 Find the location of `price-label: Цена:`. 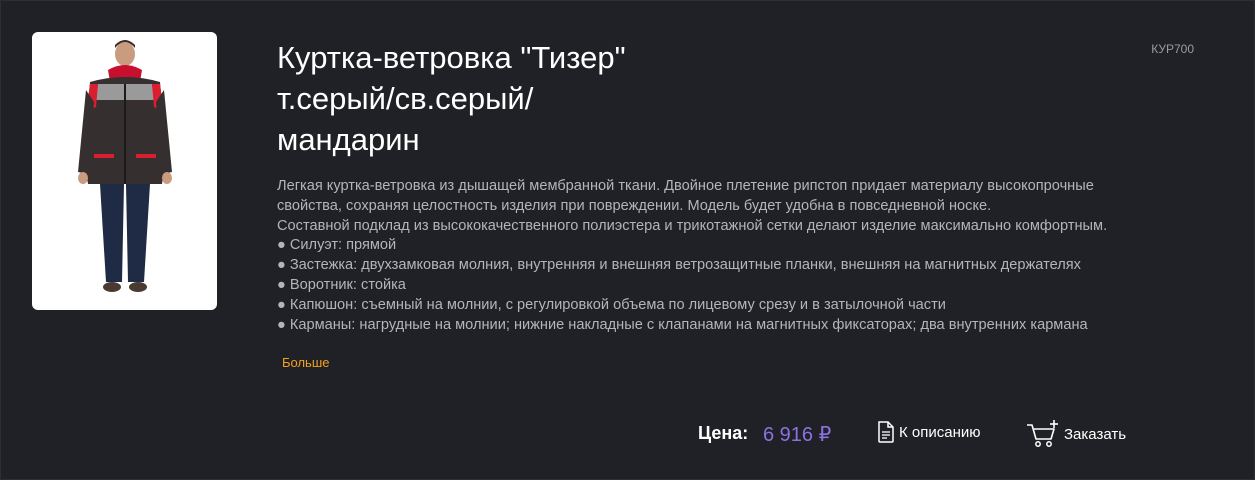

price-label: Цена: is located at coordinates (723, 433).